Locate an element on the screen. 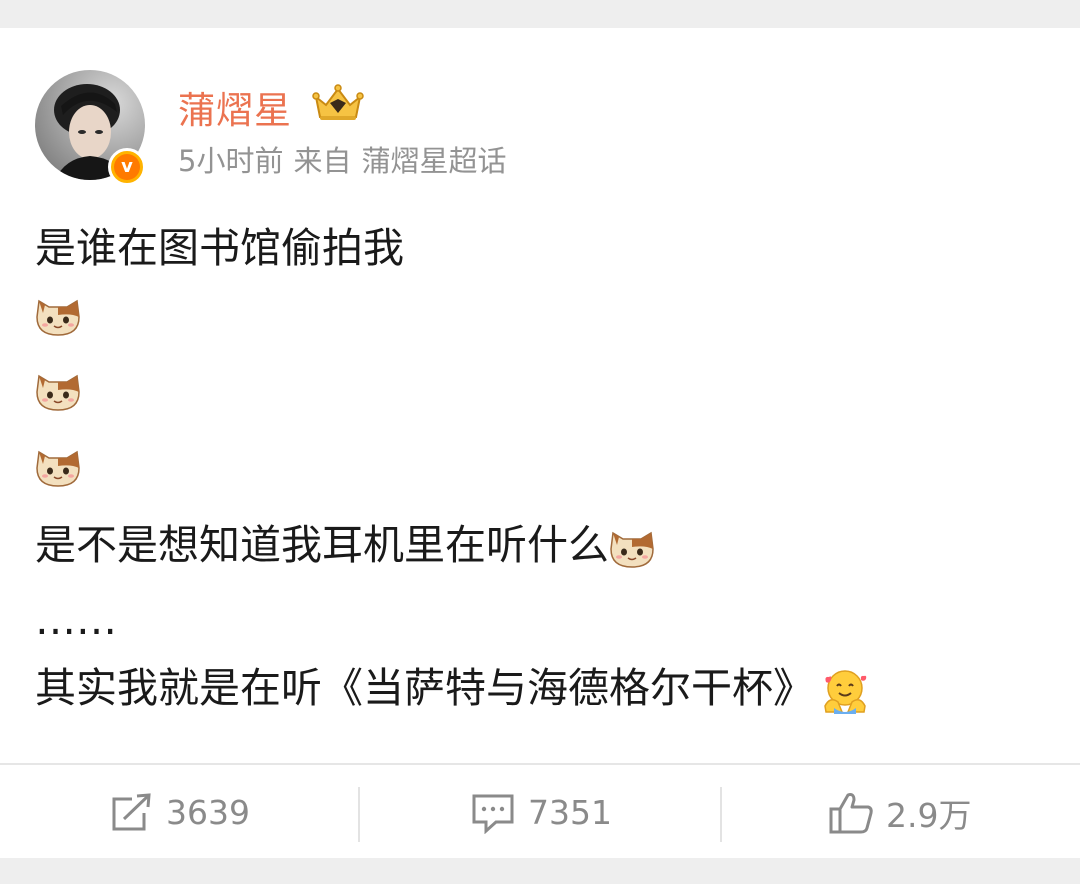 The width and height of the screenshot is (1080, 884). crown-icon is located at coordinates (338, 103).